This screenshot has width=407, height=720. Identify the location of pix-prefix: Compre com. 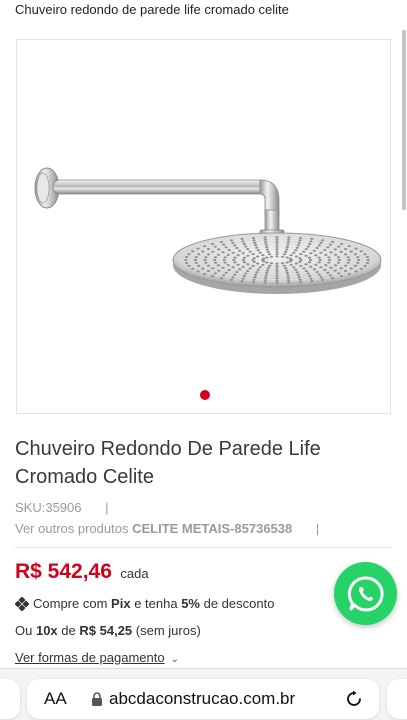
(70, 603).